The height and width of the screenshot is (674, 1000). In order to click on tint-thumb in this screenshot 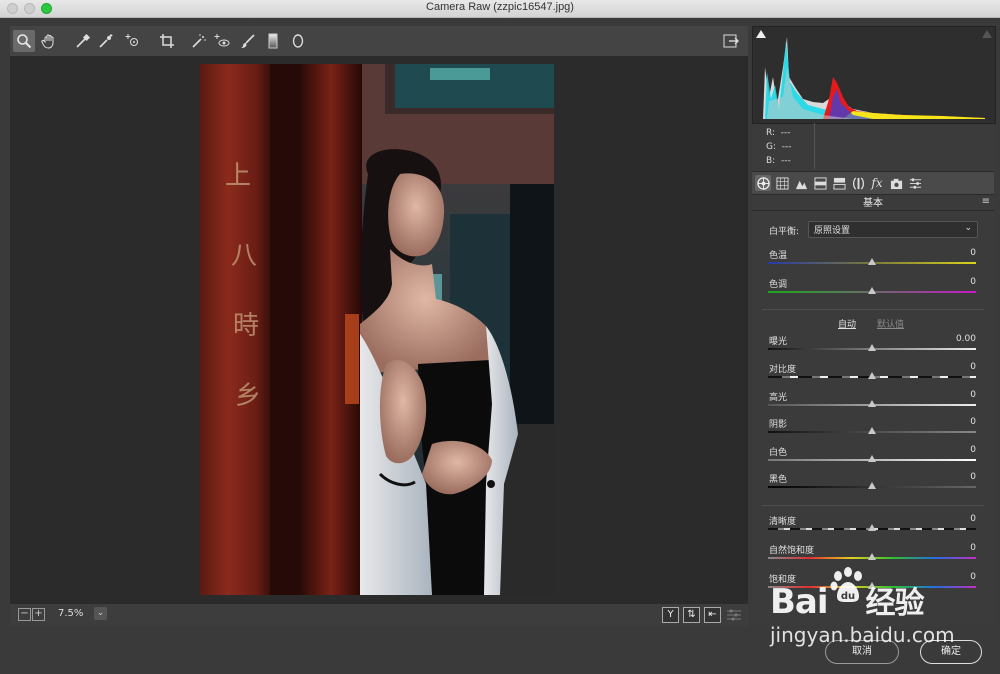, I will do `click(872, 290)`.